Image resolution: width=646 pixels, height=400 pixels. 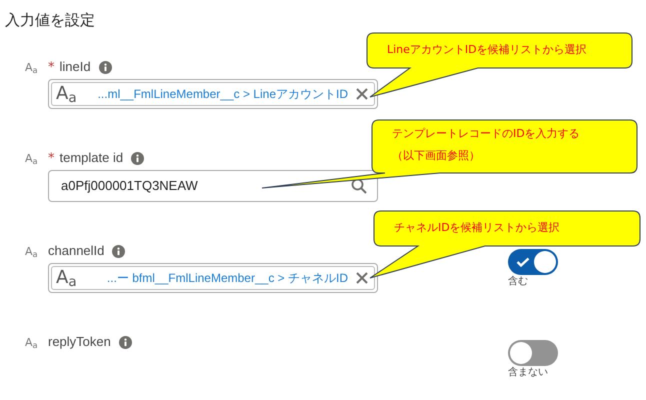 What do you see at coordinates (528, 373) in the screenshot?
I see `toggle-label: 含まない` at bounding box center [528, 373].